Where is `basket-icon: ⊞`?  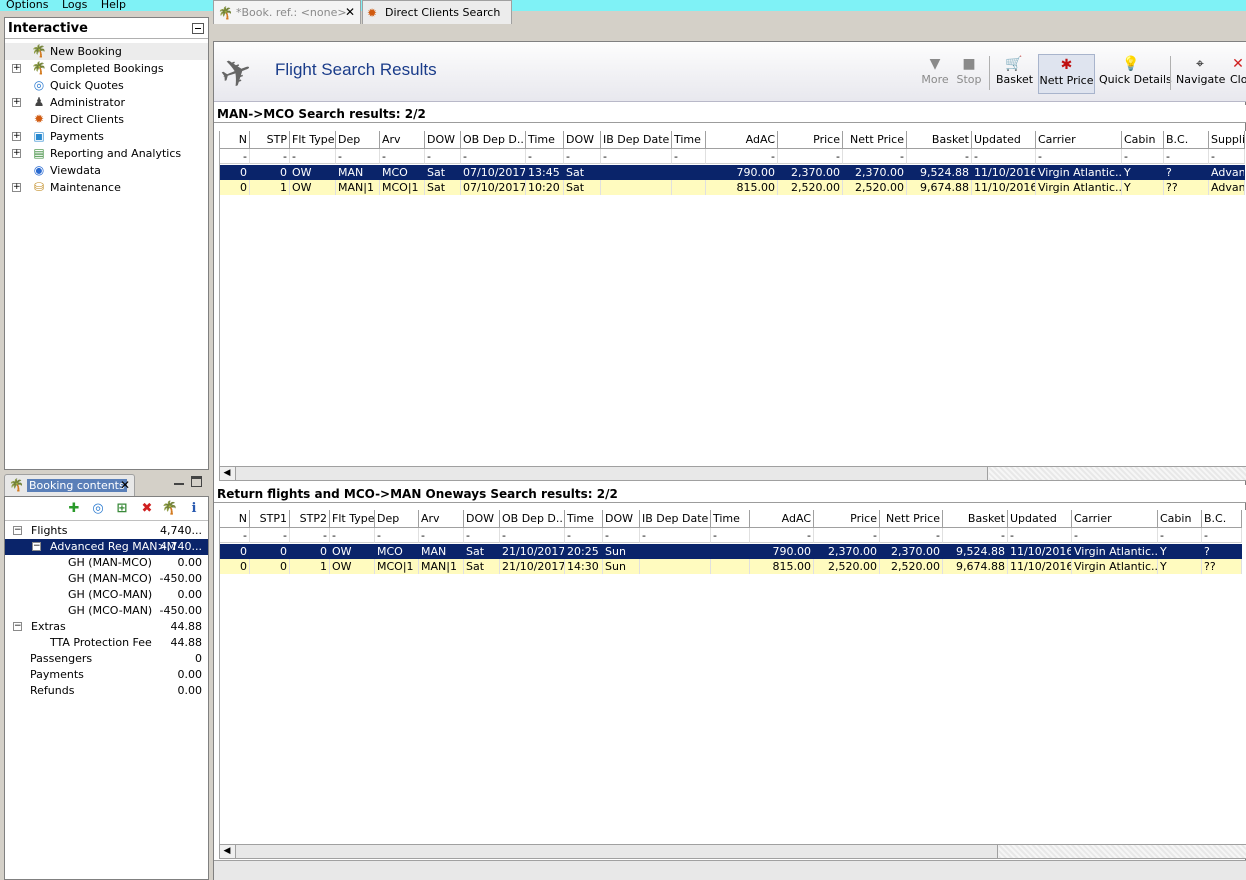 basket-icon: ⊞ is located at coordinates (122, 509).